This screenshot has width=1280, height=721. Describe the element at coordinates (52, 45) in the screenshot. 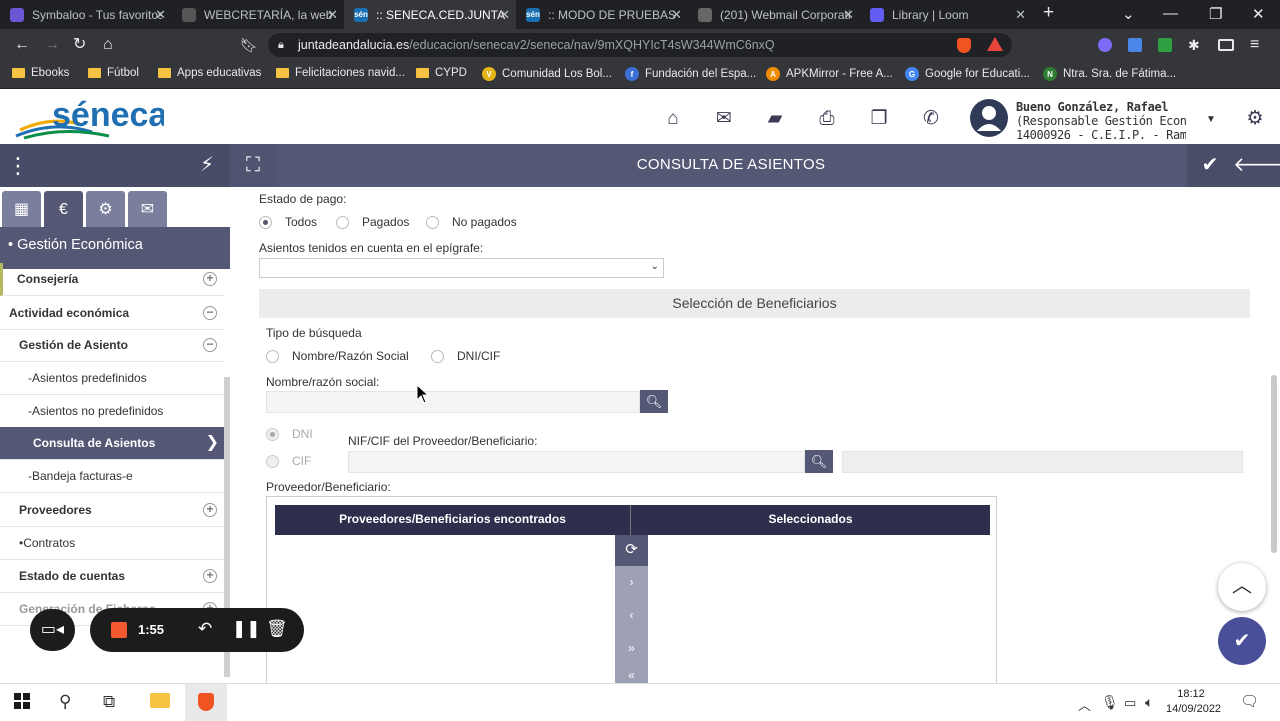

I see `forward-icon: →` at that location.